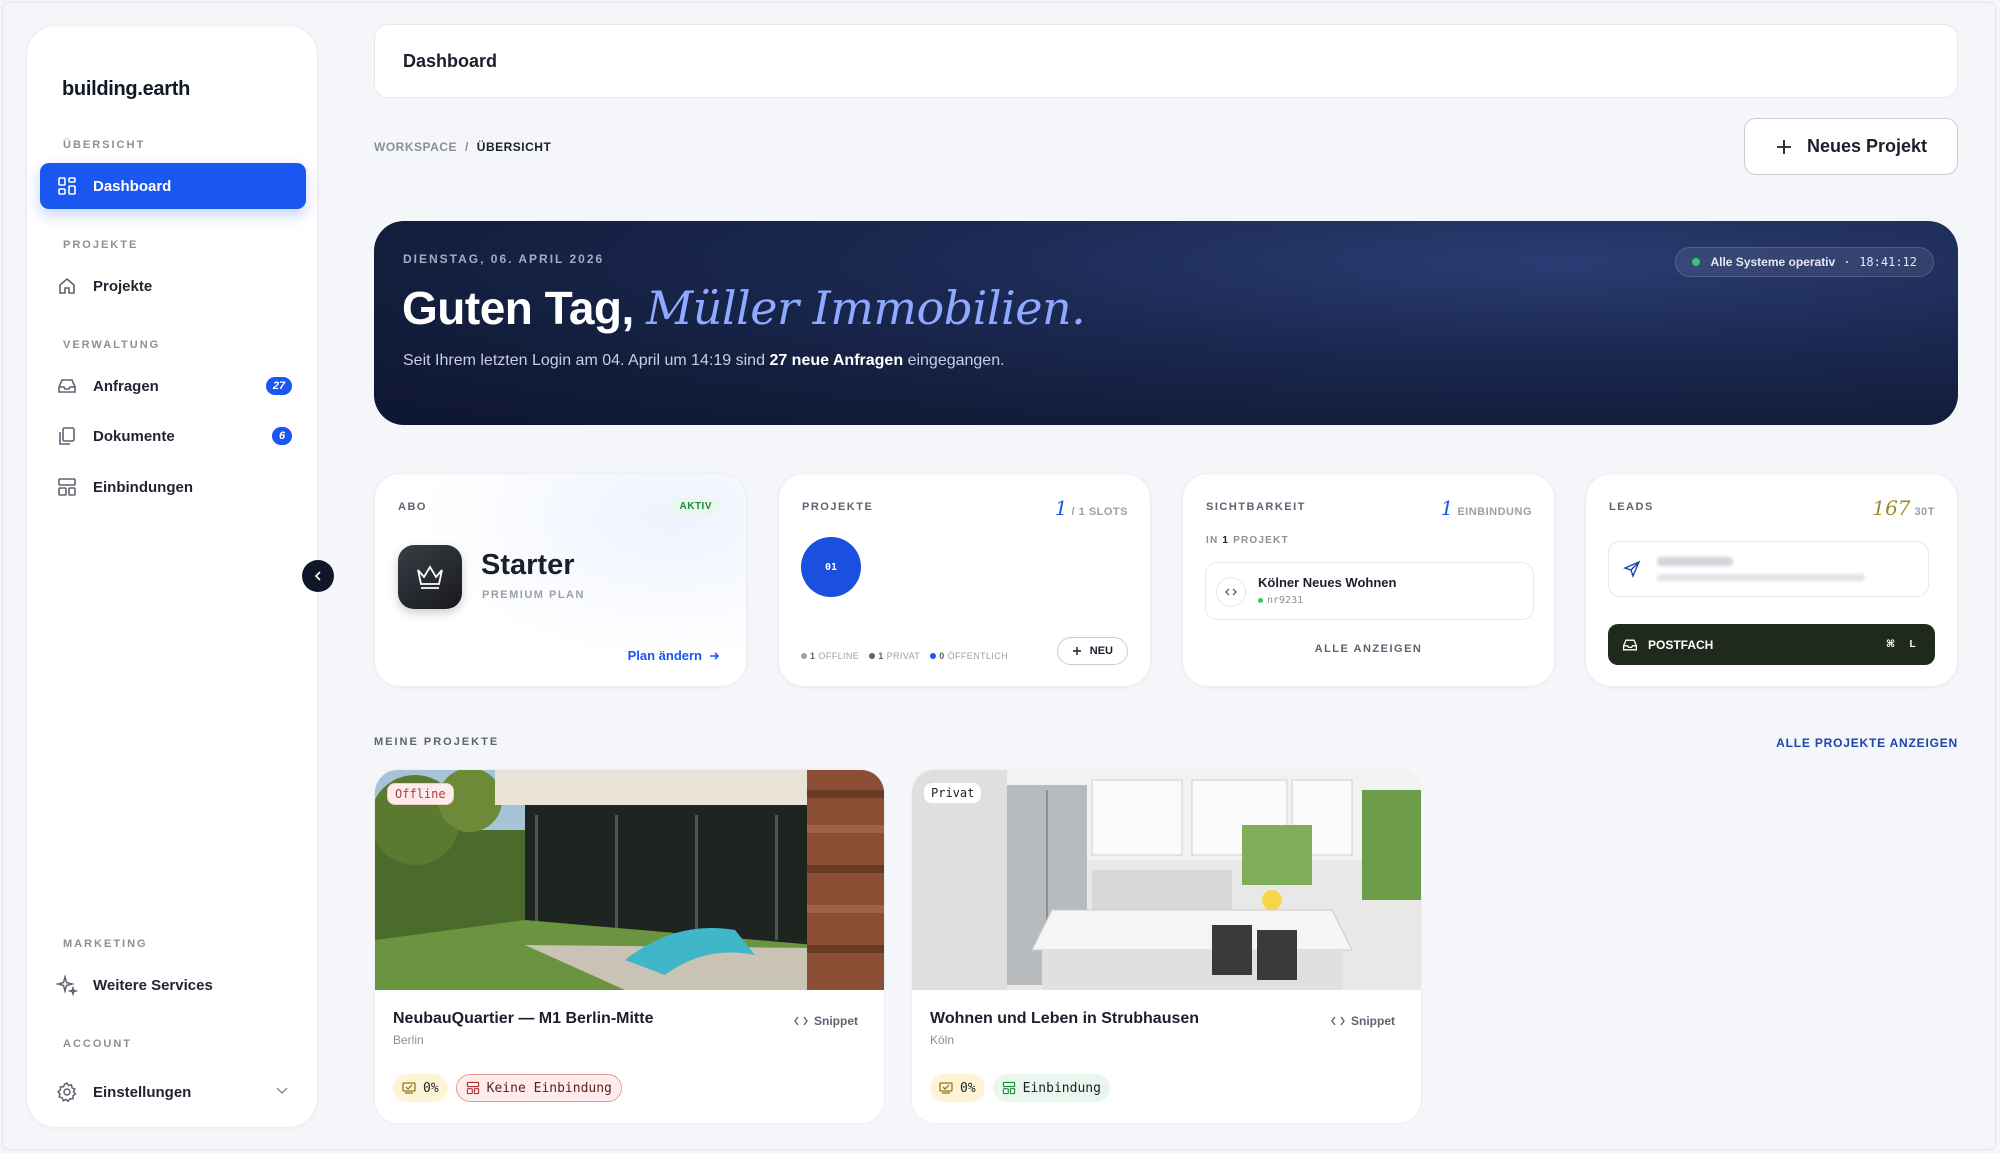 The image size is (2000, 1153). Describe the element at coordinates (953, 793) in the screenshot. I see `status-badge: Privat` at that location.